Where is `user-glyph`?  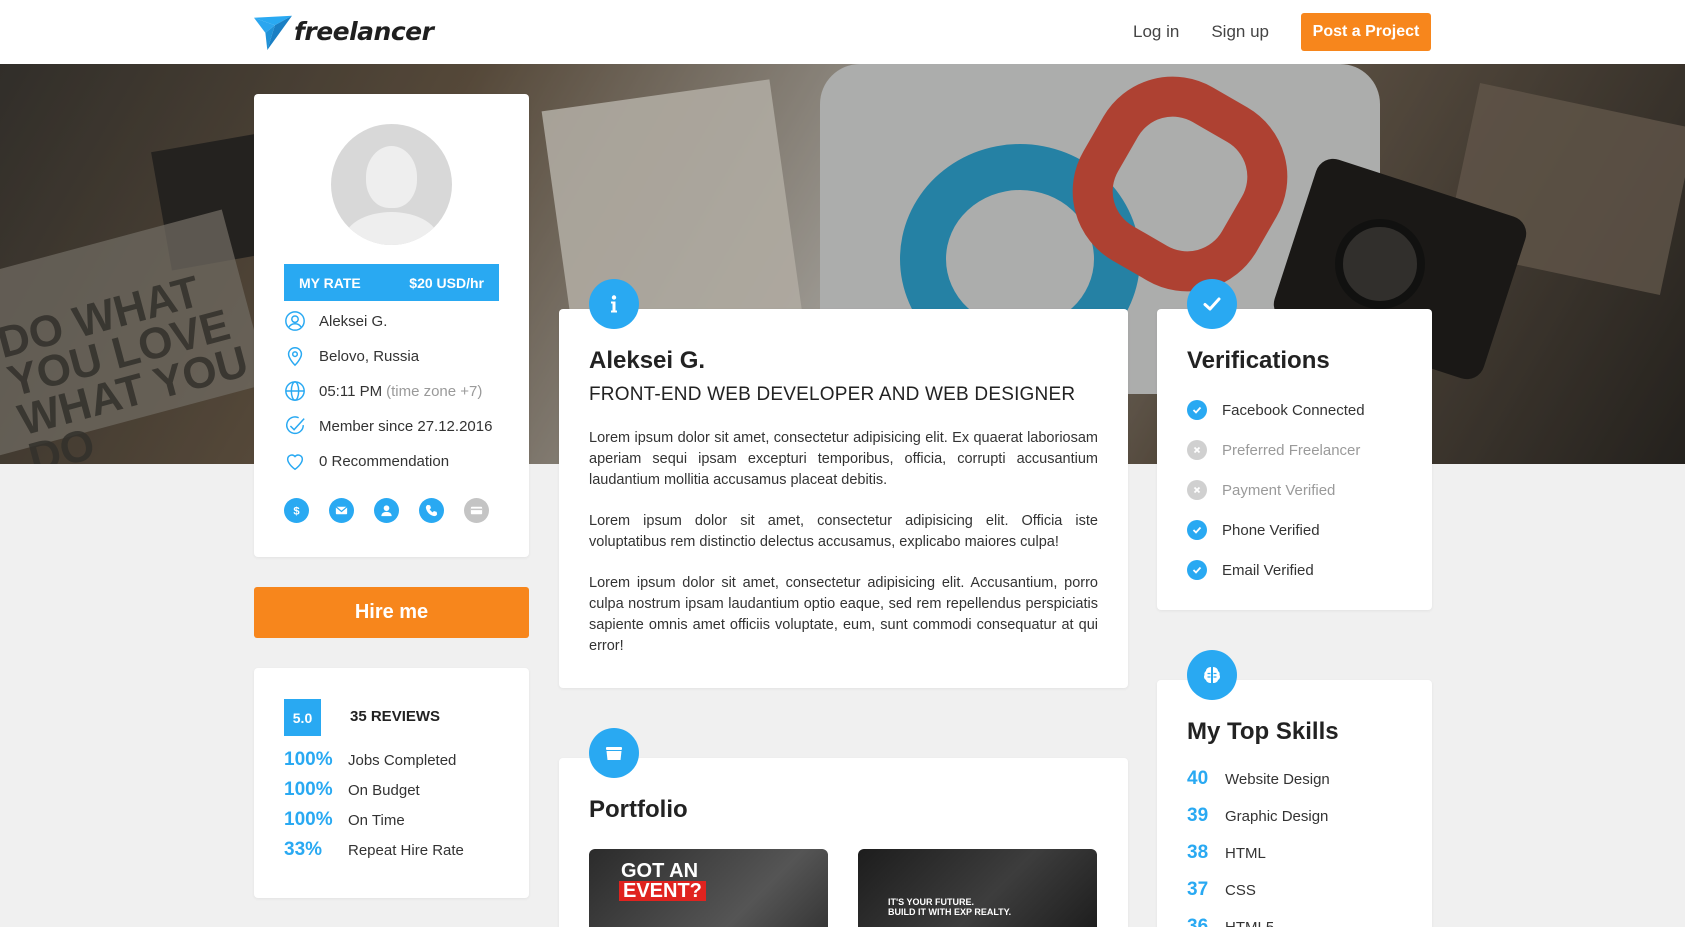 user-glyph is located at coordinates (386, 511).